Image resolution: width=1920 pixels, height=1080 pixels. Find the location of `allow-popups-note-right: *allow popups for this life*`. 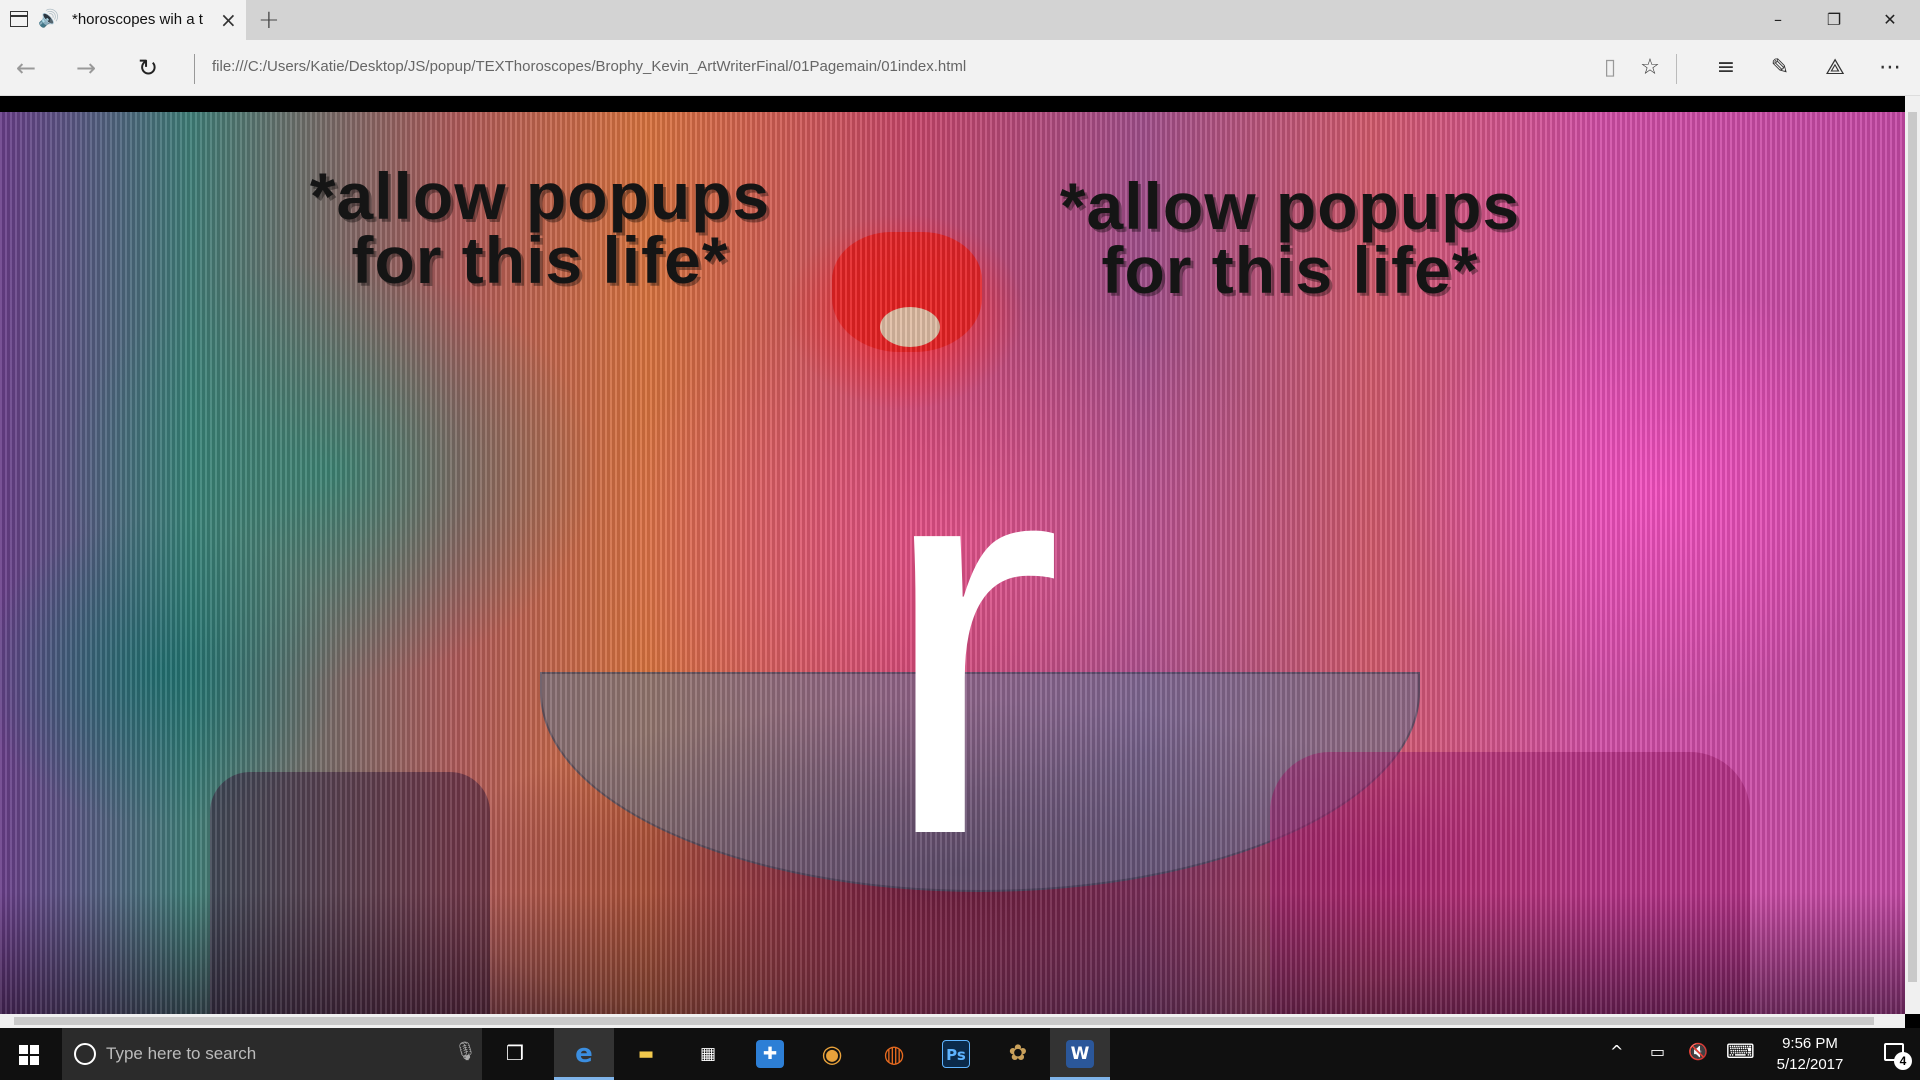

allow-popups-note-right: *allow popups for this life* is located at coordinates (1290, 240).